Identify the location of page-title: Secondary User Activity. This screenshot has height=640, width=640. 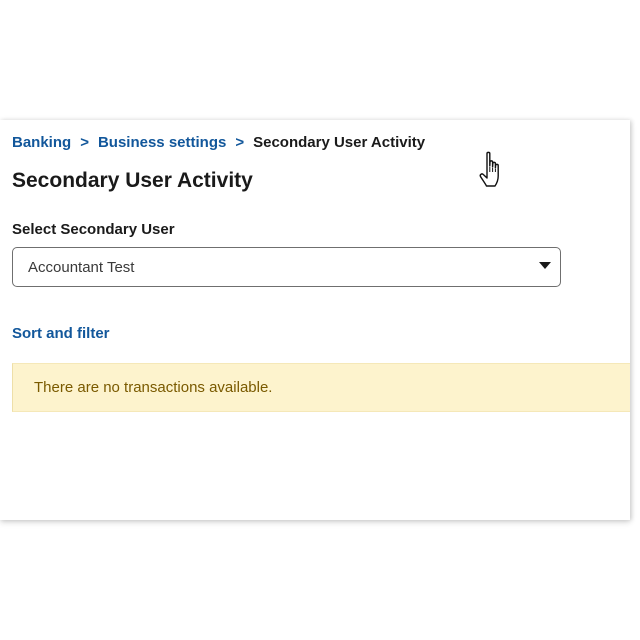
(132, 180).